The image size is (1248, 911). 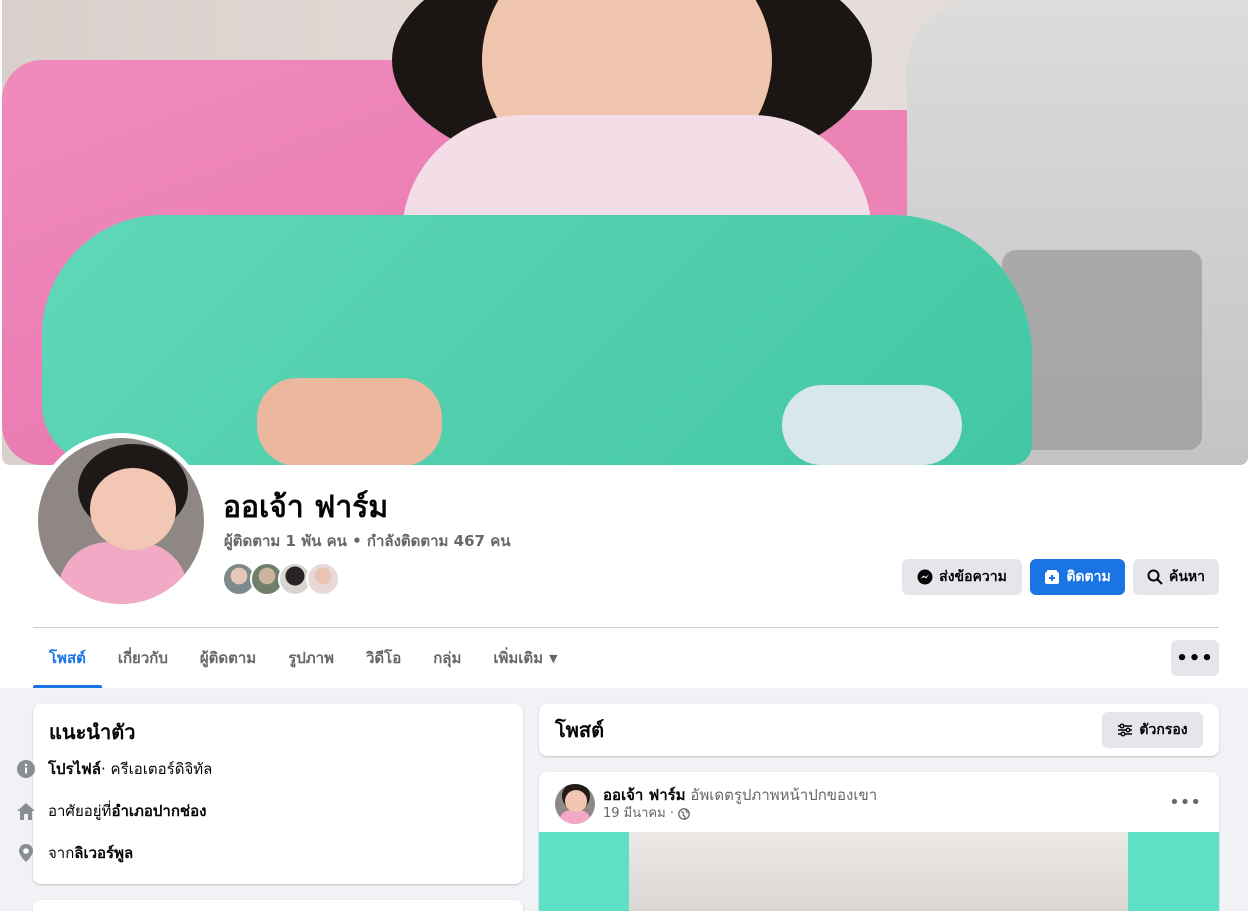 I want to click on tab-more: เพิ่มเติม ▼, so click(x=525, y=658).